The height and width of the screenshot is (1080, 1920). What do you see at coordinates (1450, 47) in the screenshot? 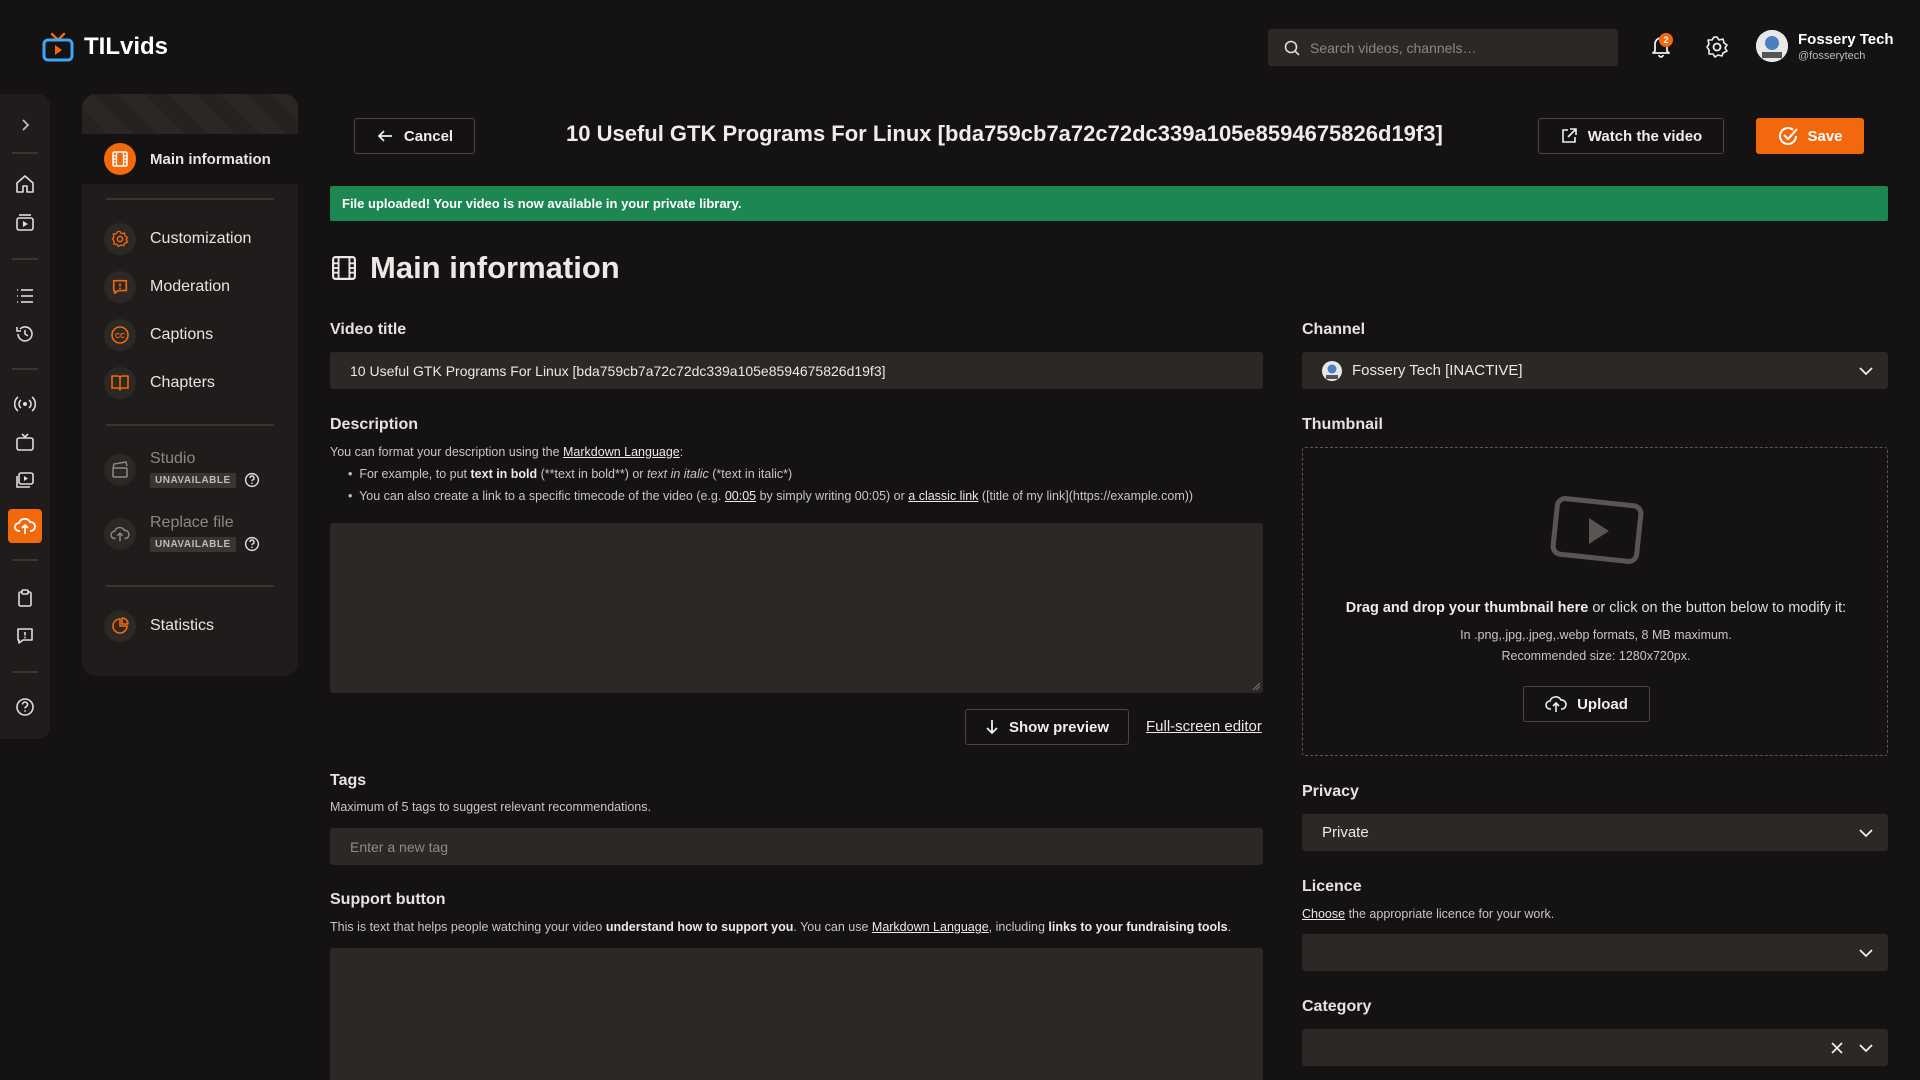
I see `search-input` at bounding box center [1450, 47].